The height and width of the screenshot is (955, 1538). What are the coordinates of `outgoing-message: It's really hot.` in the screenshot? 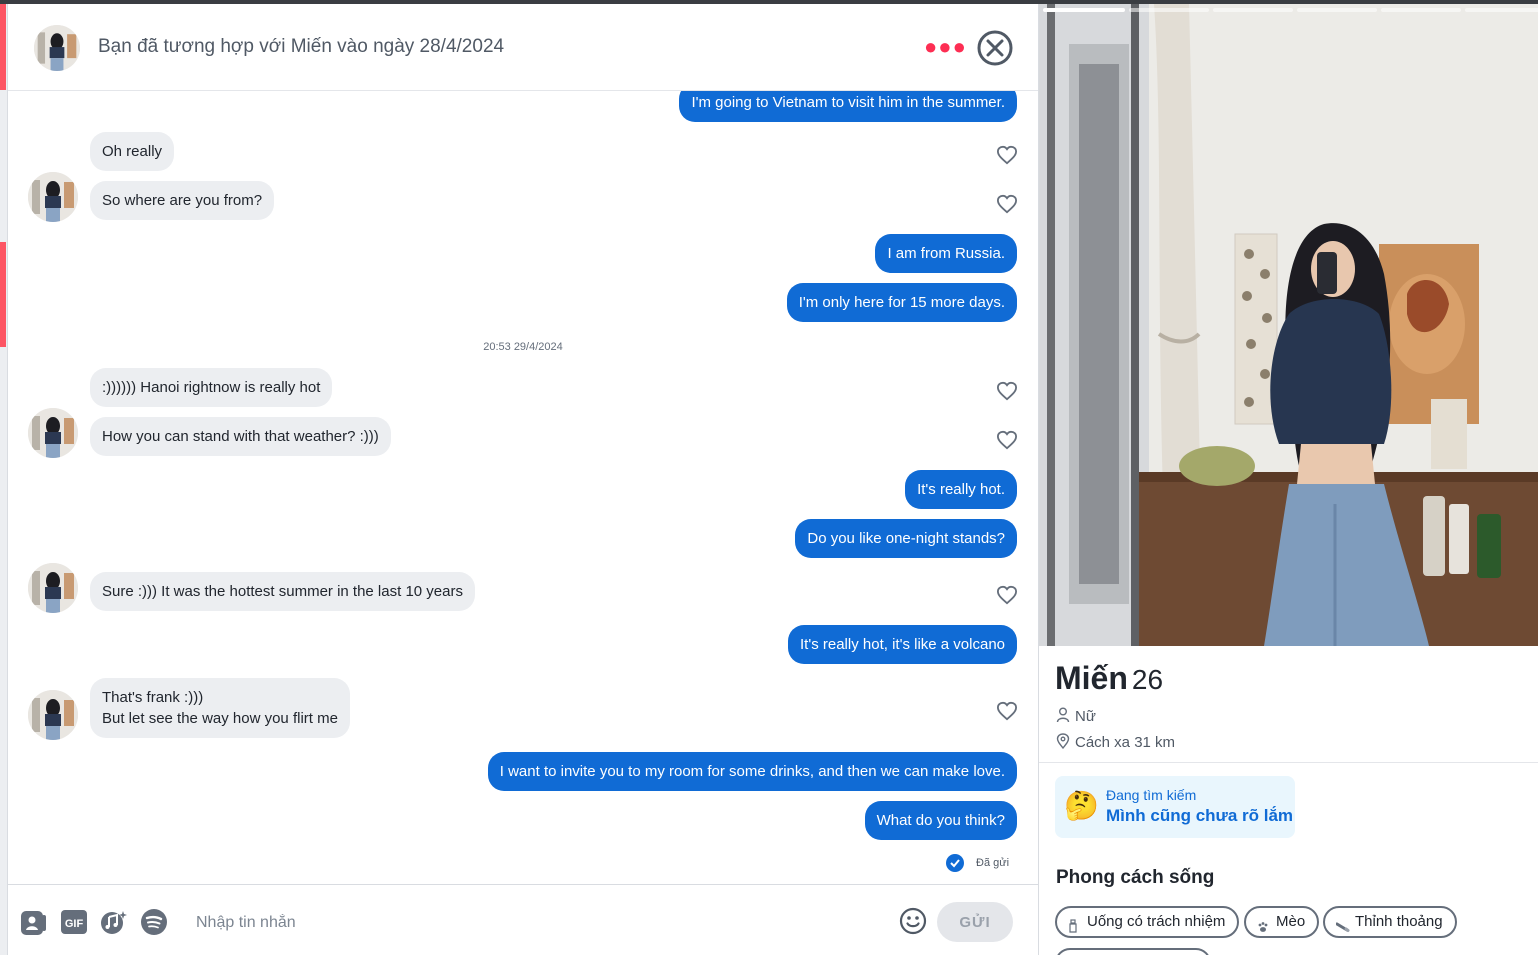 It's located at (961, 489).